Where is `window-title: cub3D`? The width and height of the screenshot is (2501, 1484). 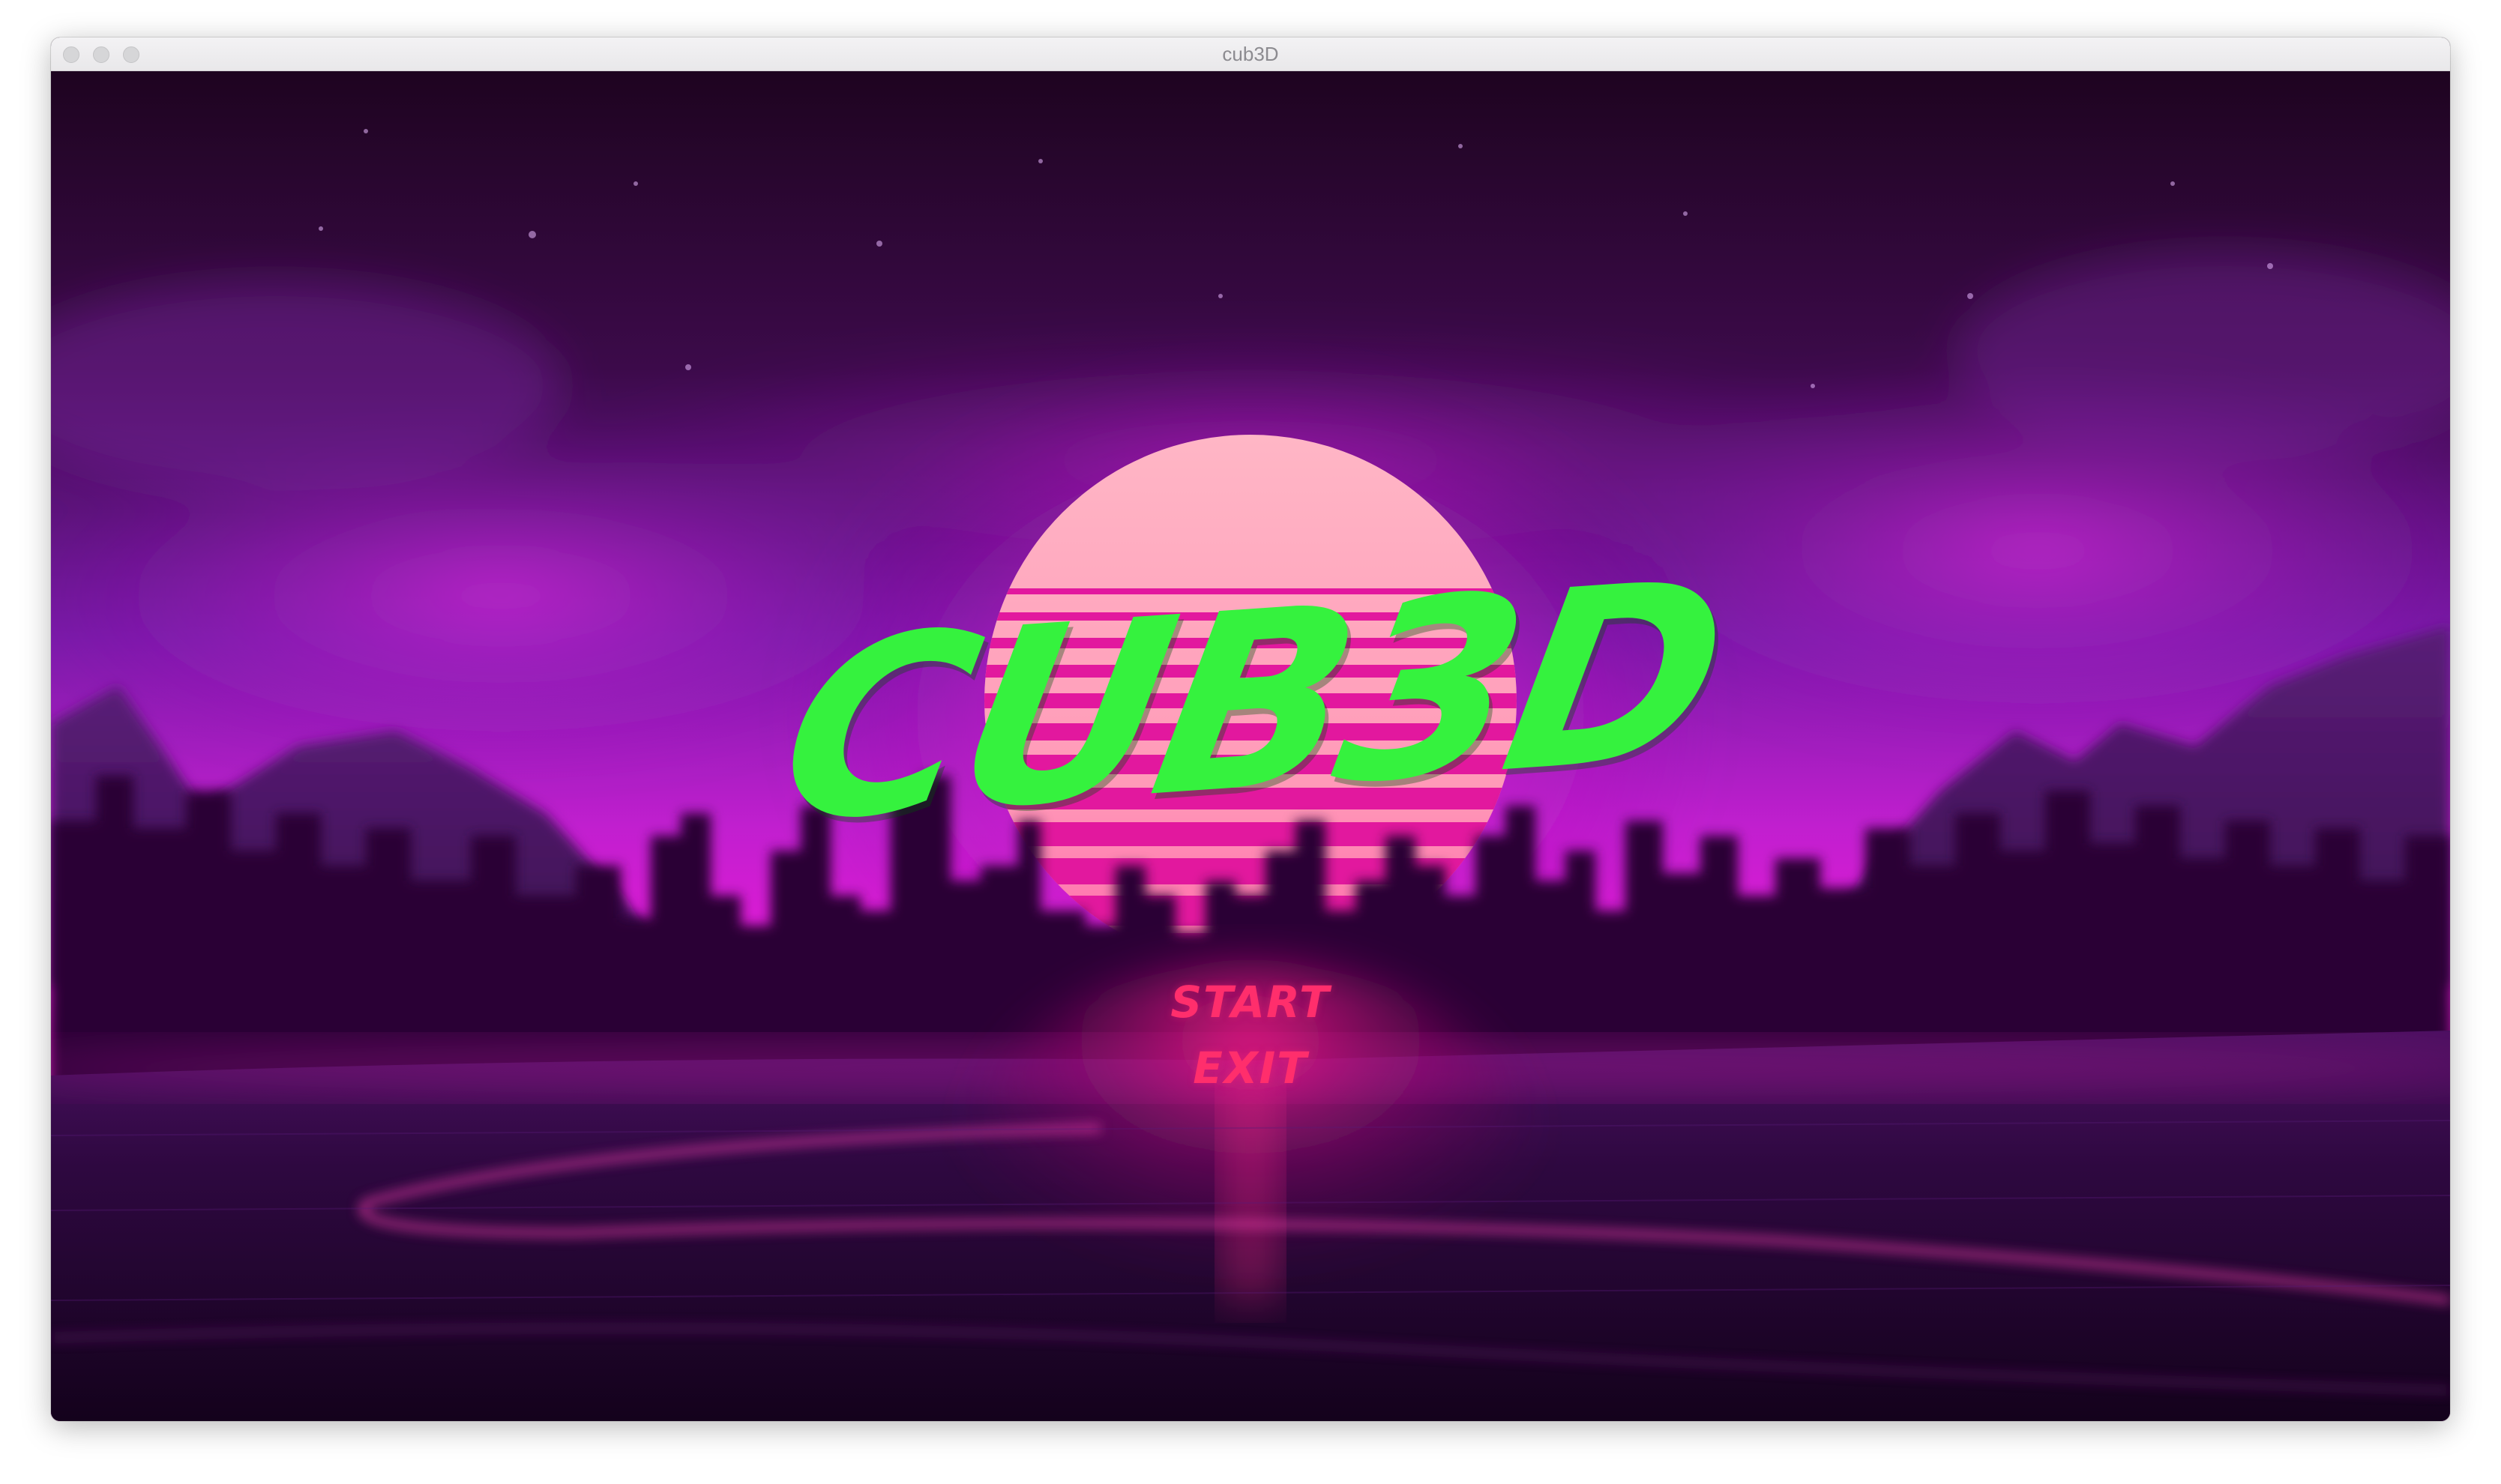 window-title: cub3D is located at coordinates (1250, 54).